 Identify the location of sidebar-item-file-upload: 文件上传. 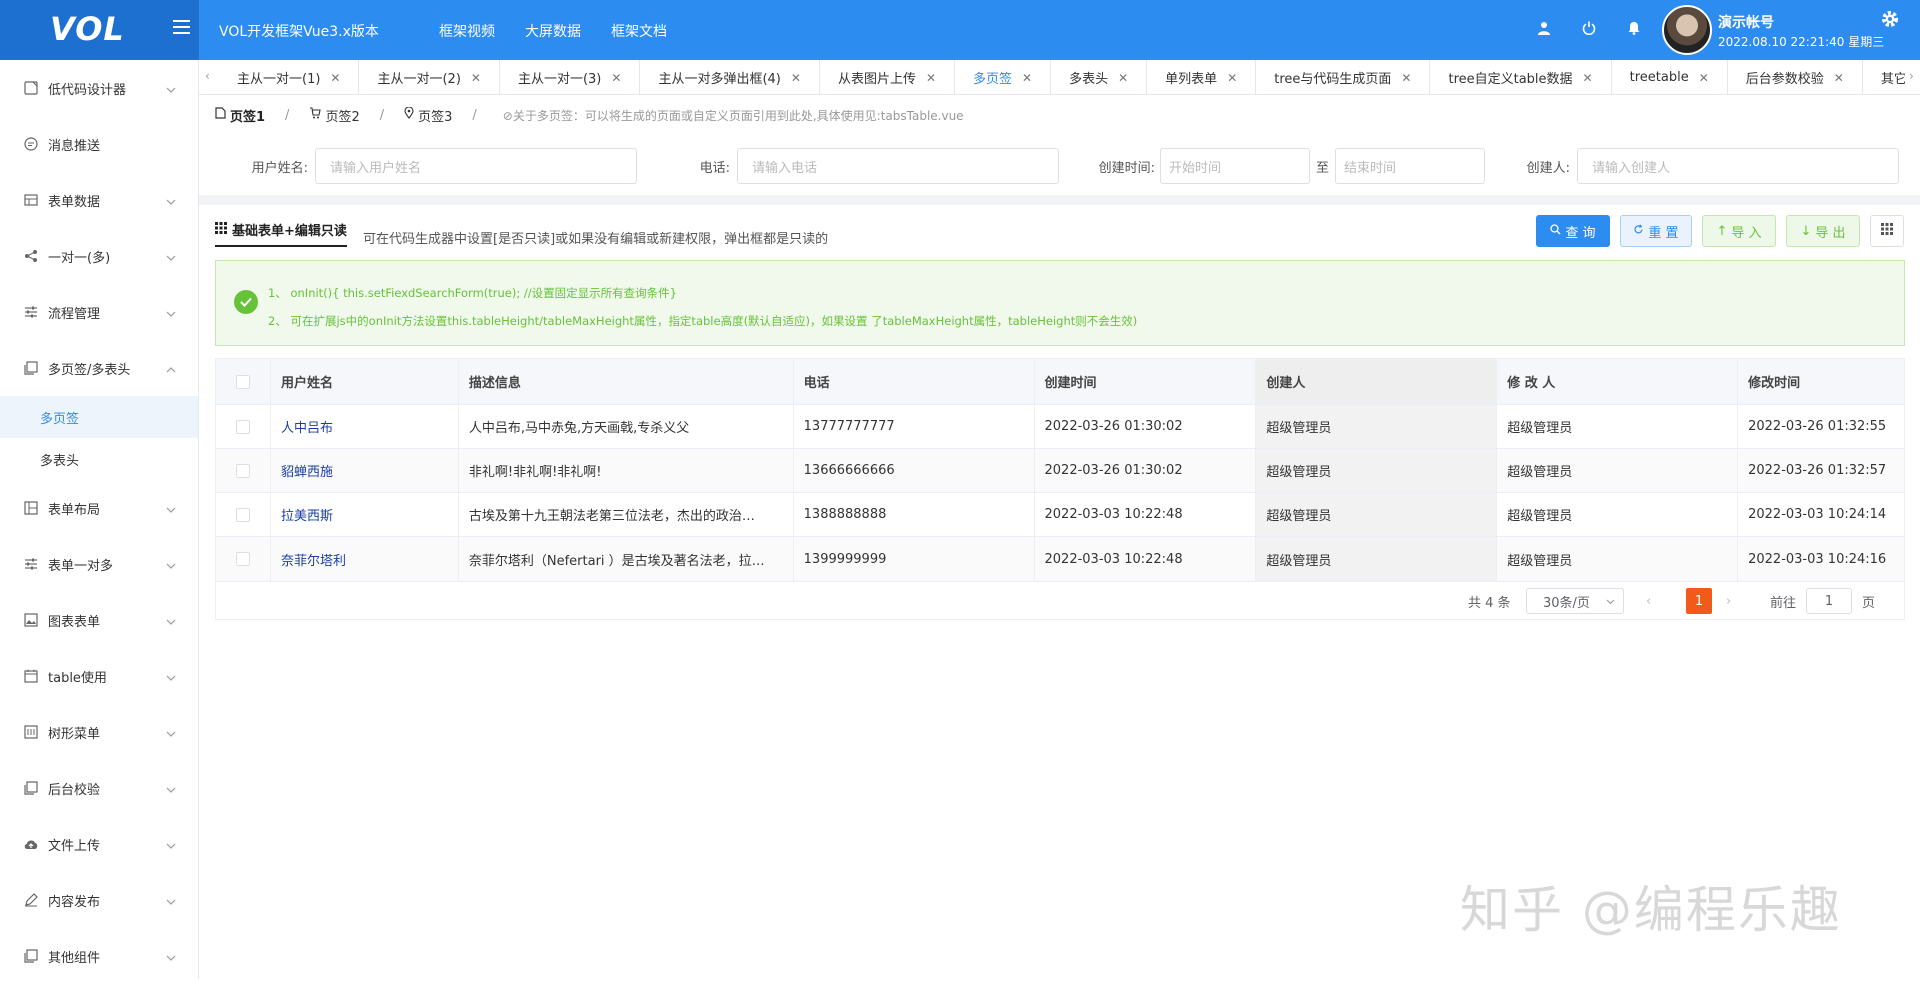
(99, 844).